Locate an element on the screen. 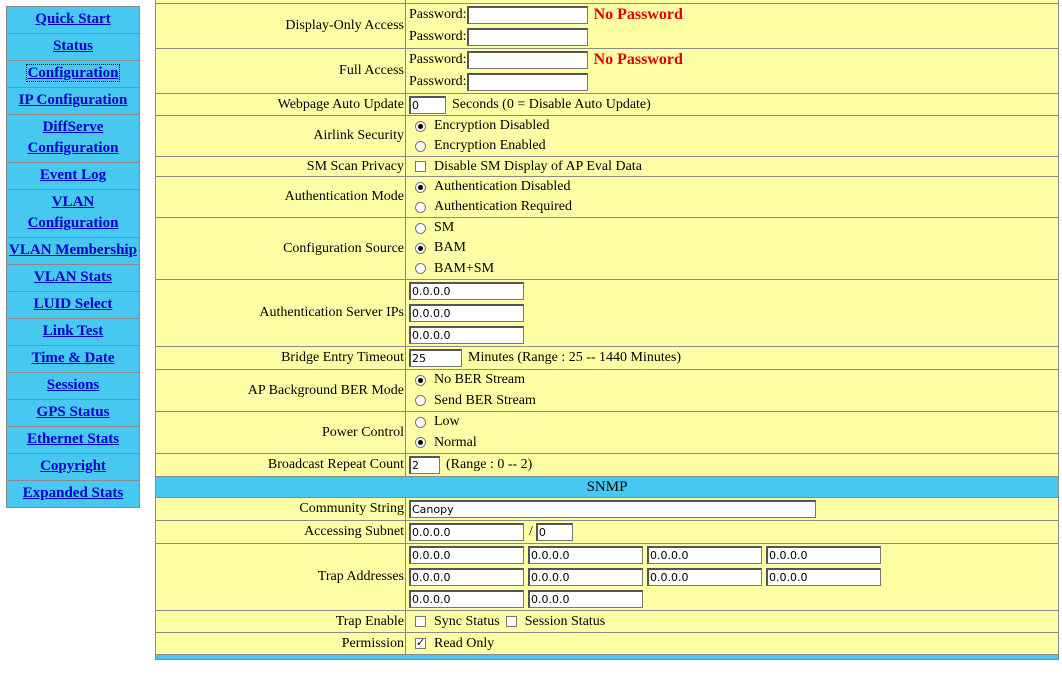  display-only-password-field is located at coordinates (527, 15).